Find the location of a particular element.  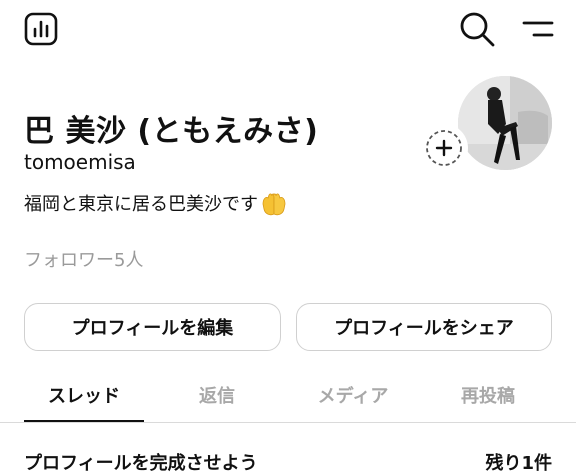

remaining-count: 残り1件 is located at coordinates (518, 463).